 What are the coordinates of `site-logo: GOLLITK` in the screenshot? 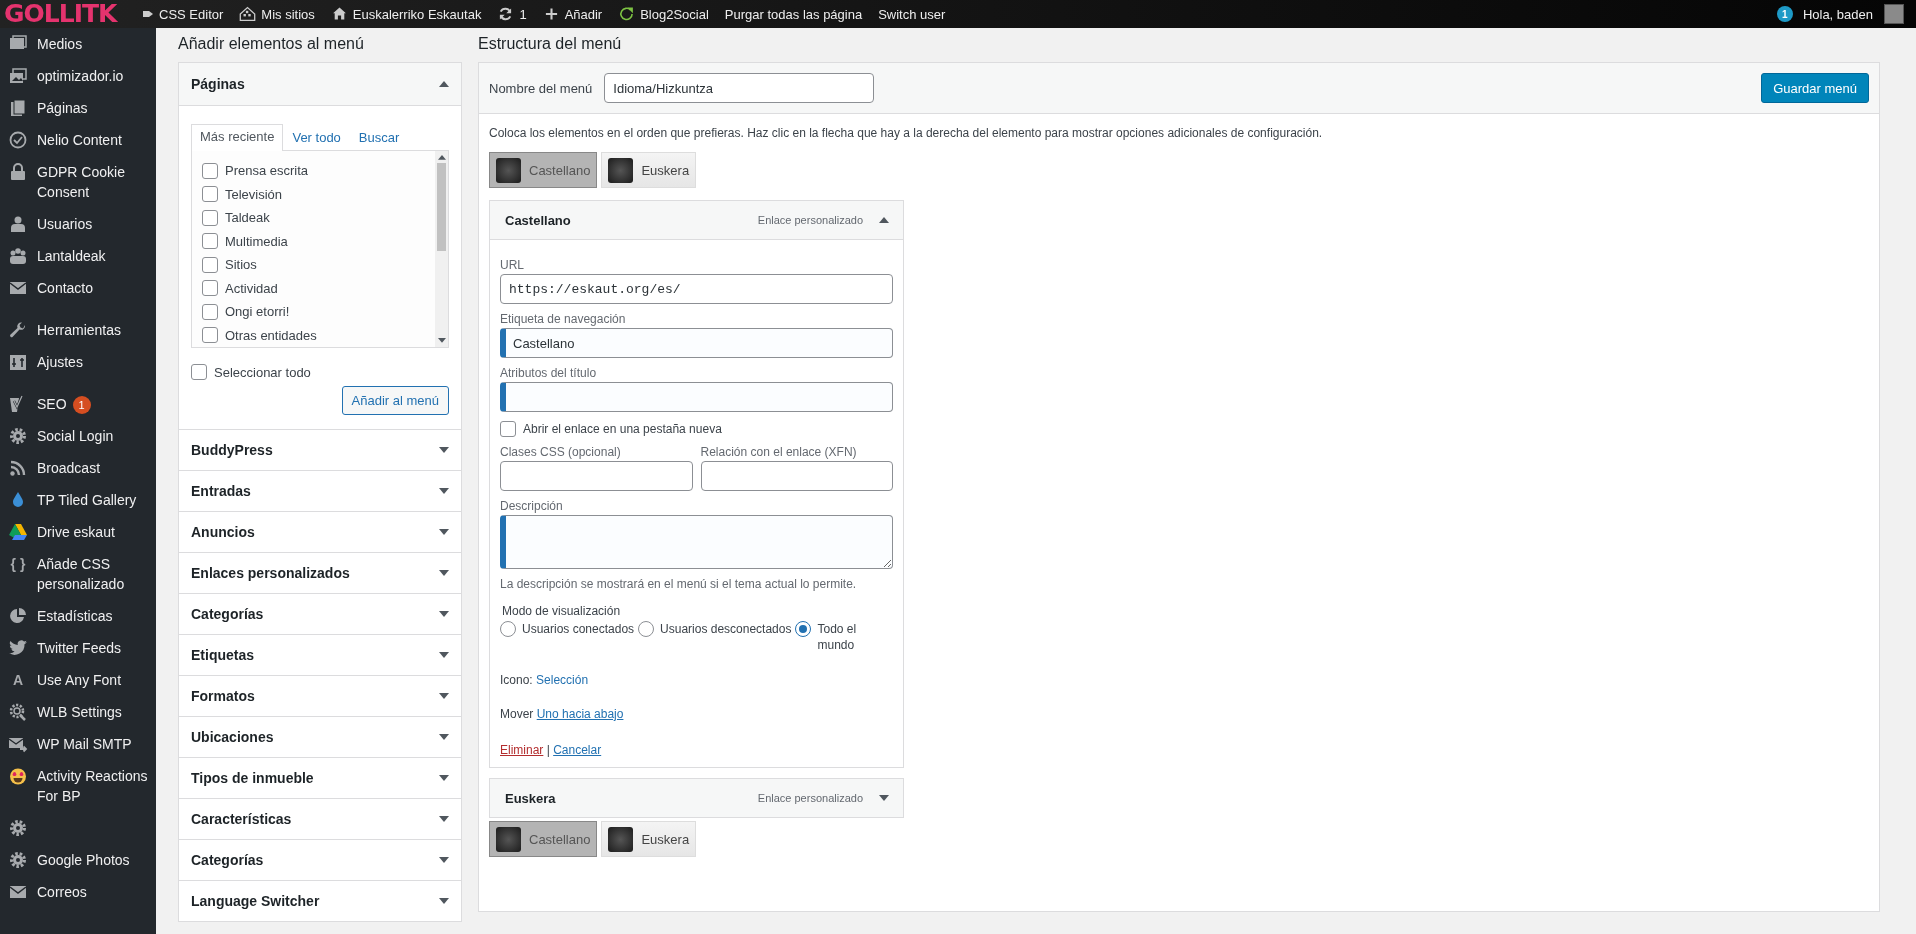 It's located at (67, 14).